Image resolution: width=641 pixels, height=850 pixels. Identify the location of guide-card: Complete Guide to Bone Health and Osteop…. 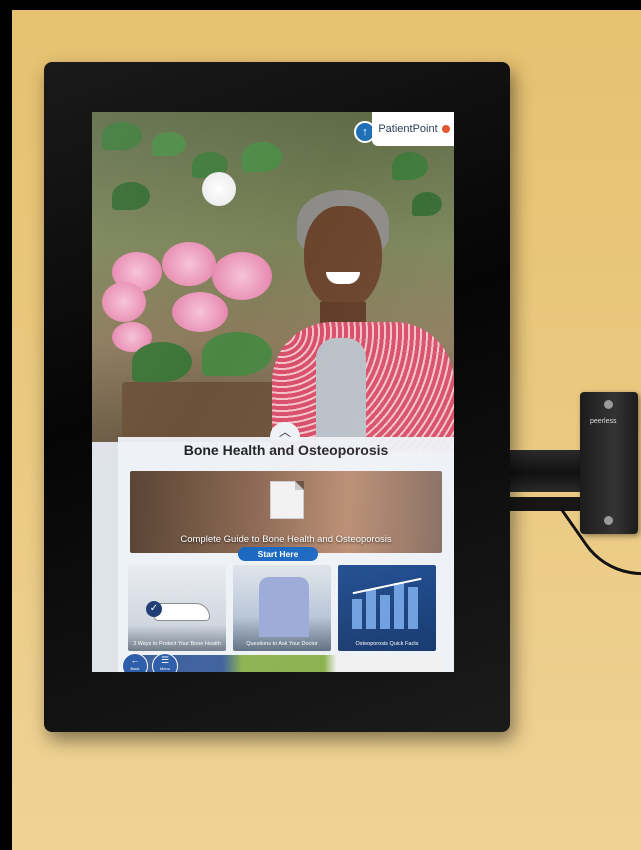
(286, 512).